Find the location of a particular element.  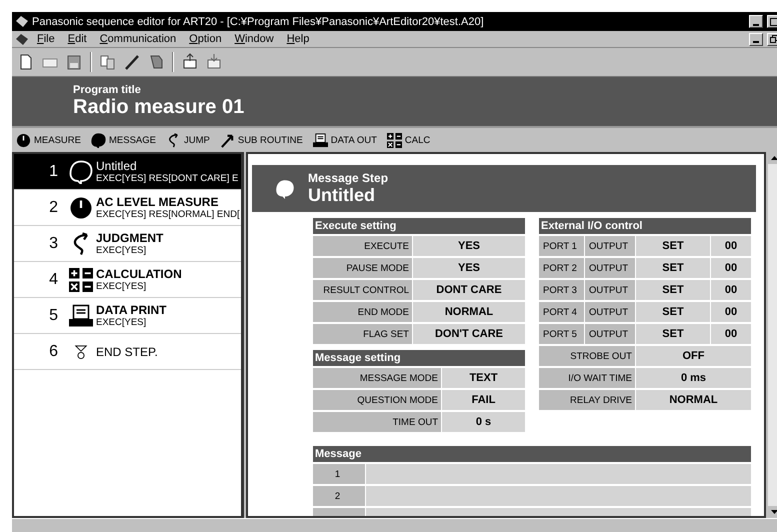

toolbar-button: MESSAGE is located at coordinates (132, 140).